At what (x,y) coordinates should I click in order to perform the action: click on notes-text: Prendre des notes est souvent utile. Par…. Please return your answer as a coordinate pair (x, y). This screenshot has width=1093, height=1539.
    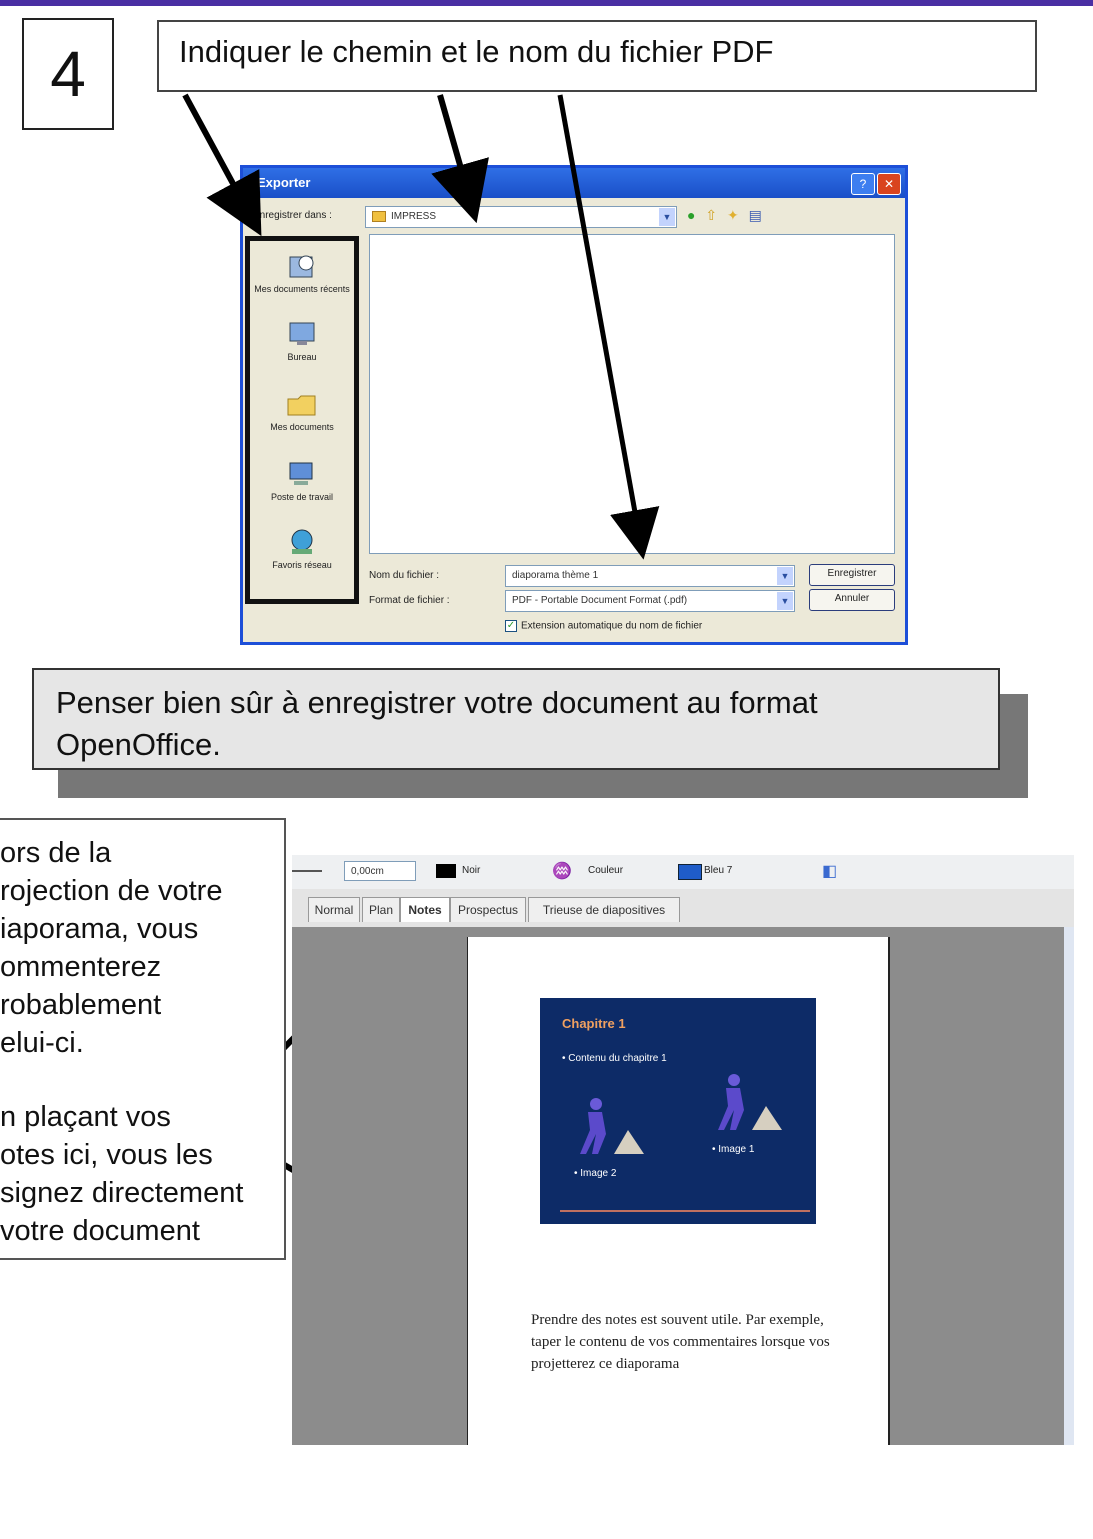
    Looking at the image, I should click on (681, 1342).